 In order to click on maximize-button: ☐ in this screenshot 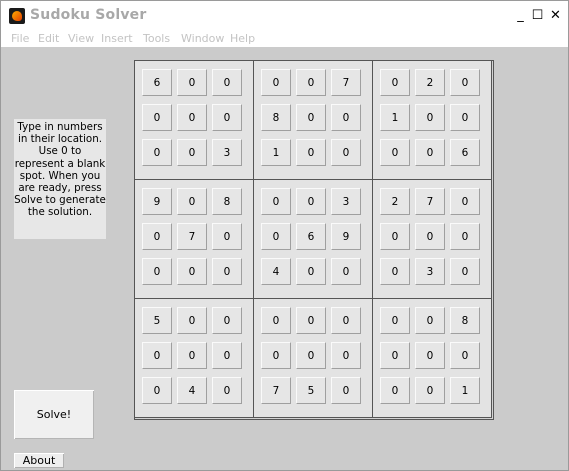, I will do `click(537, 15)`.